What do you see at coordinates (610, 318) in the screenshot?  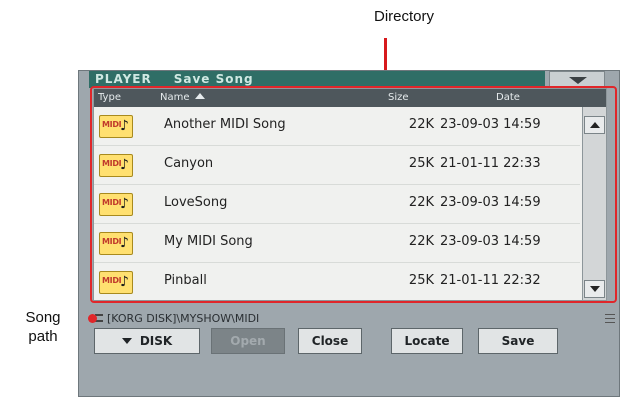 I see `list-menu-icon` at bounding box center [610, 318].